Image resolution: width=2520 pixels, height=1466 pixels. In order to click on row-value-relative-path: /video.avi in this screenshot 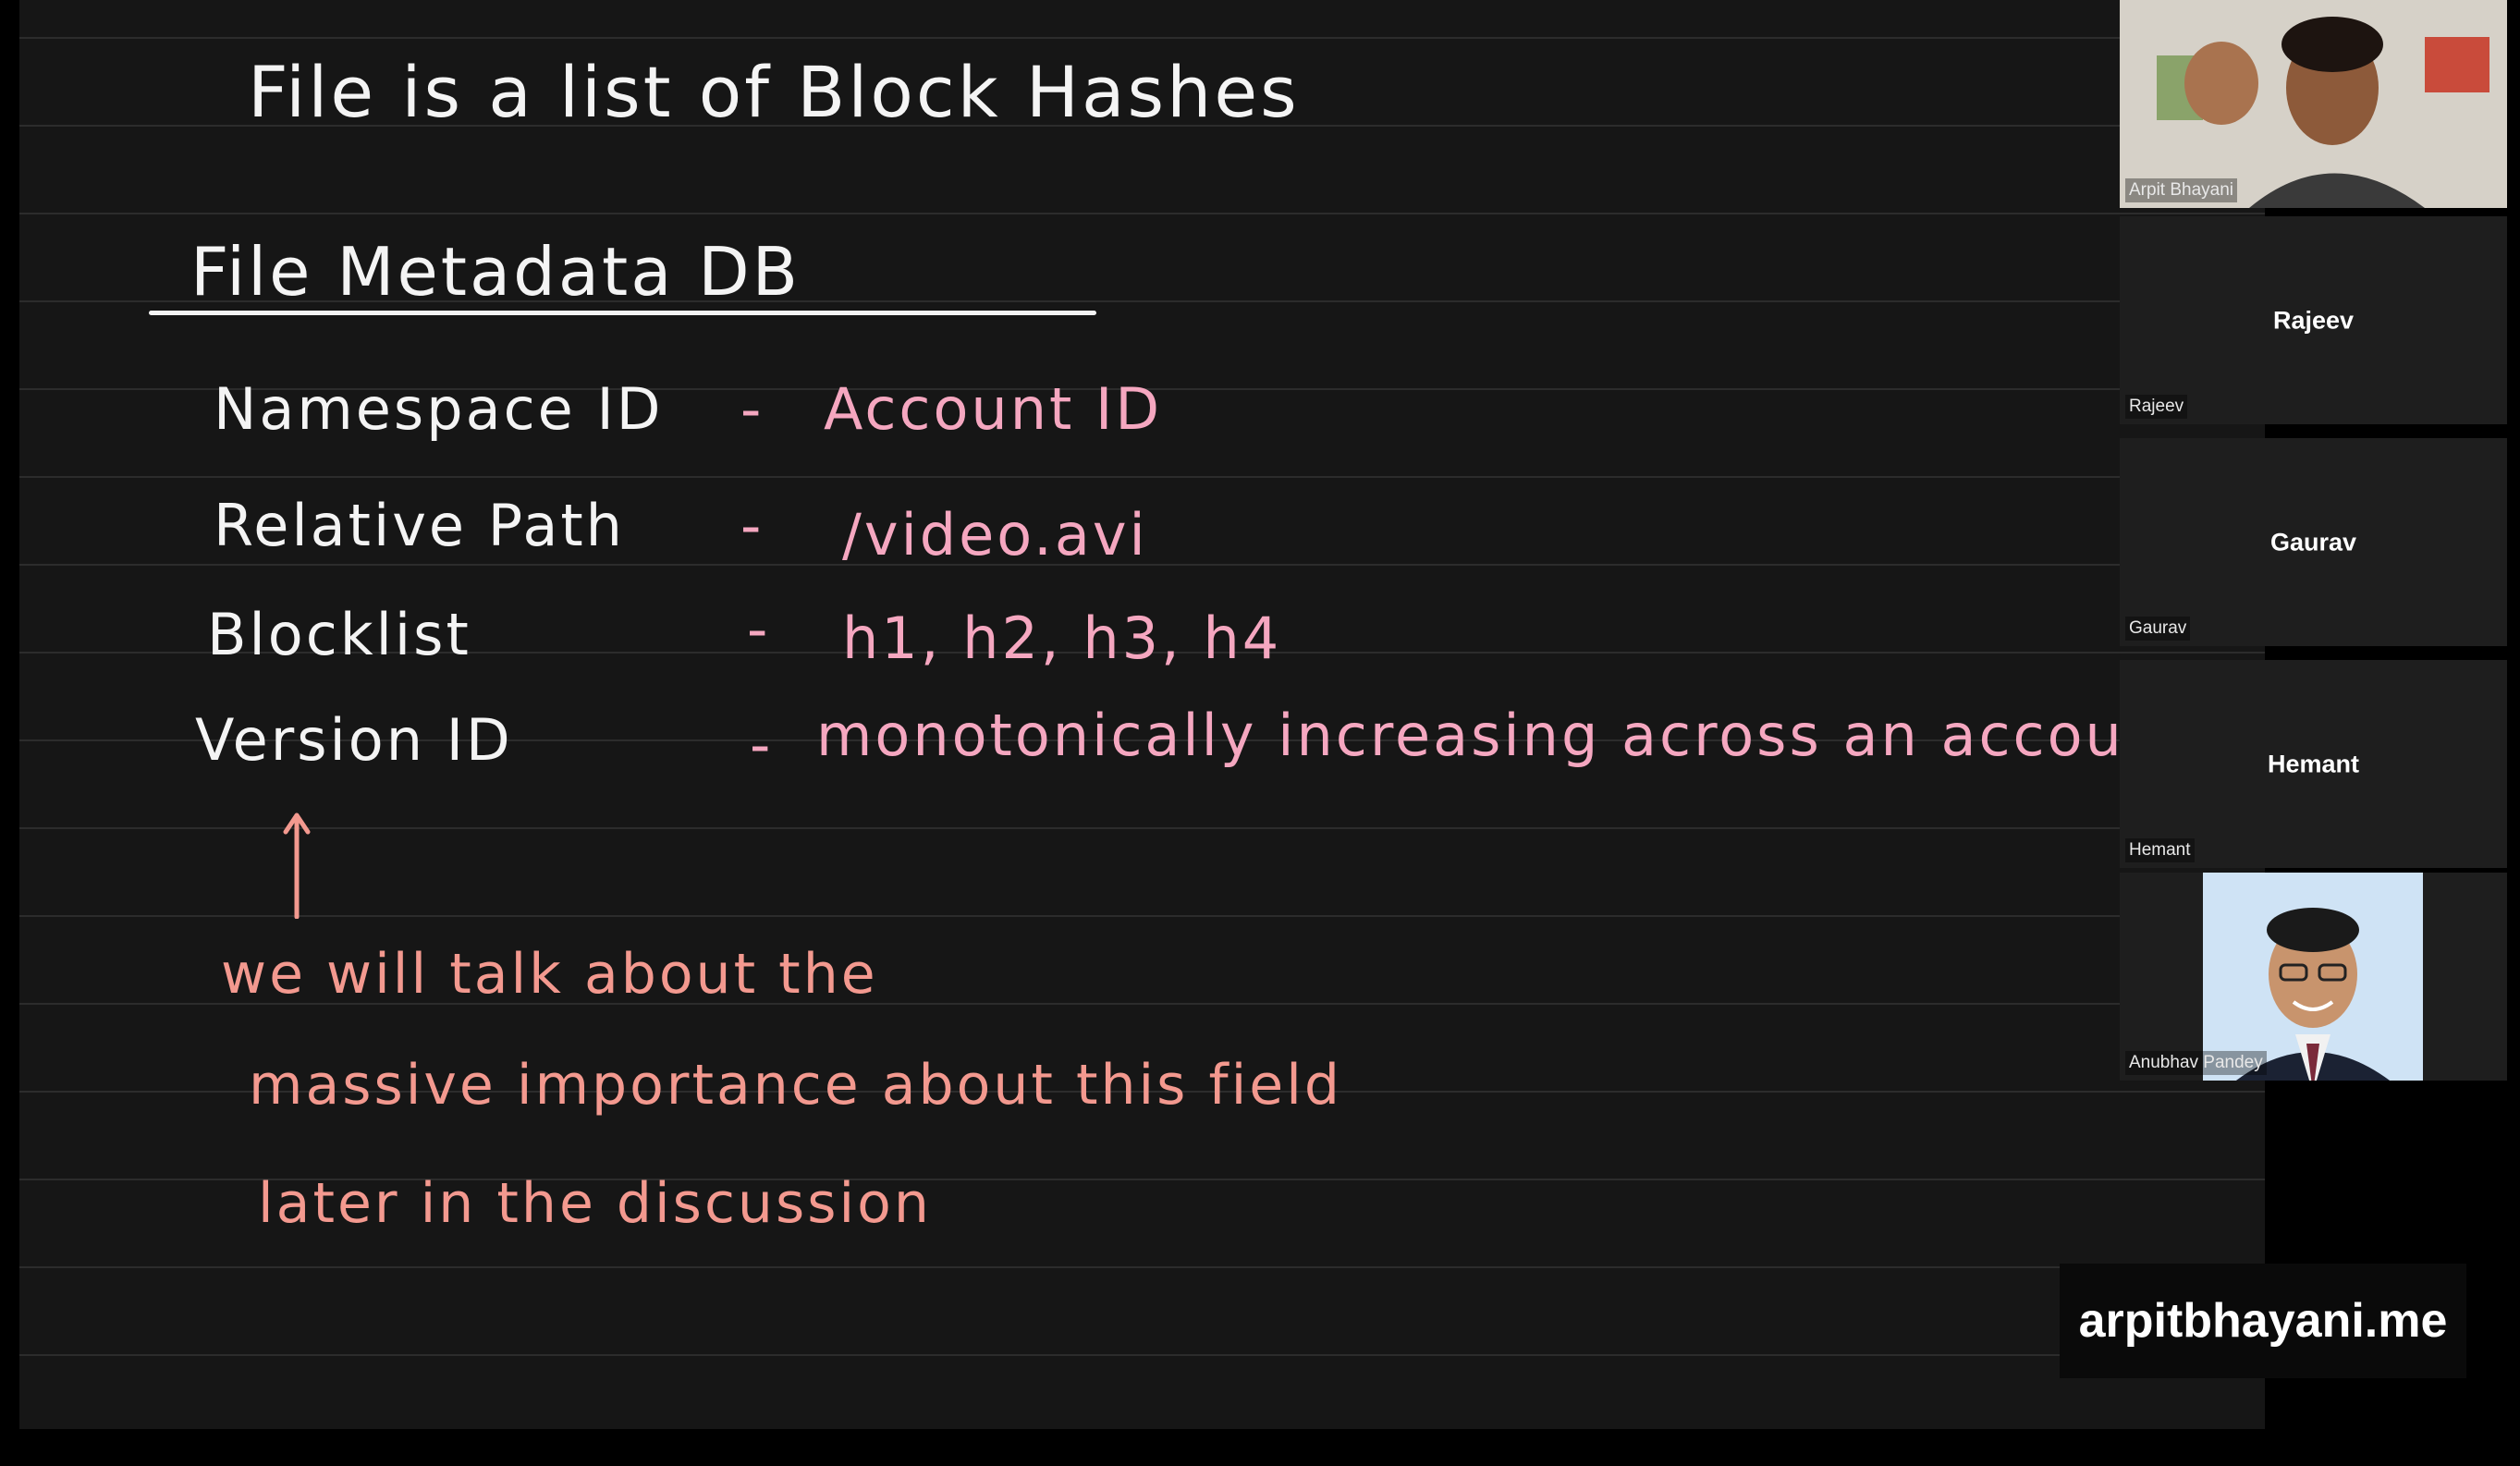, I will do `click(995, 534)`.